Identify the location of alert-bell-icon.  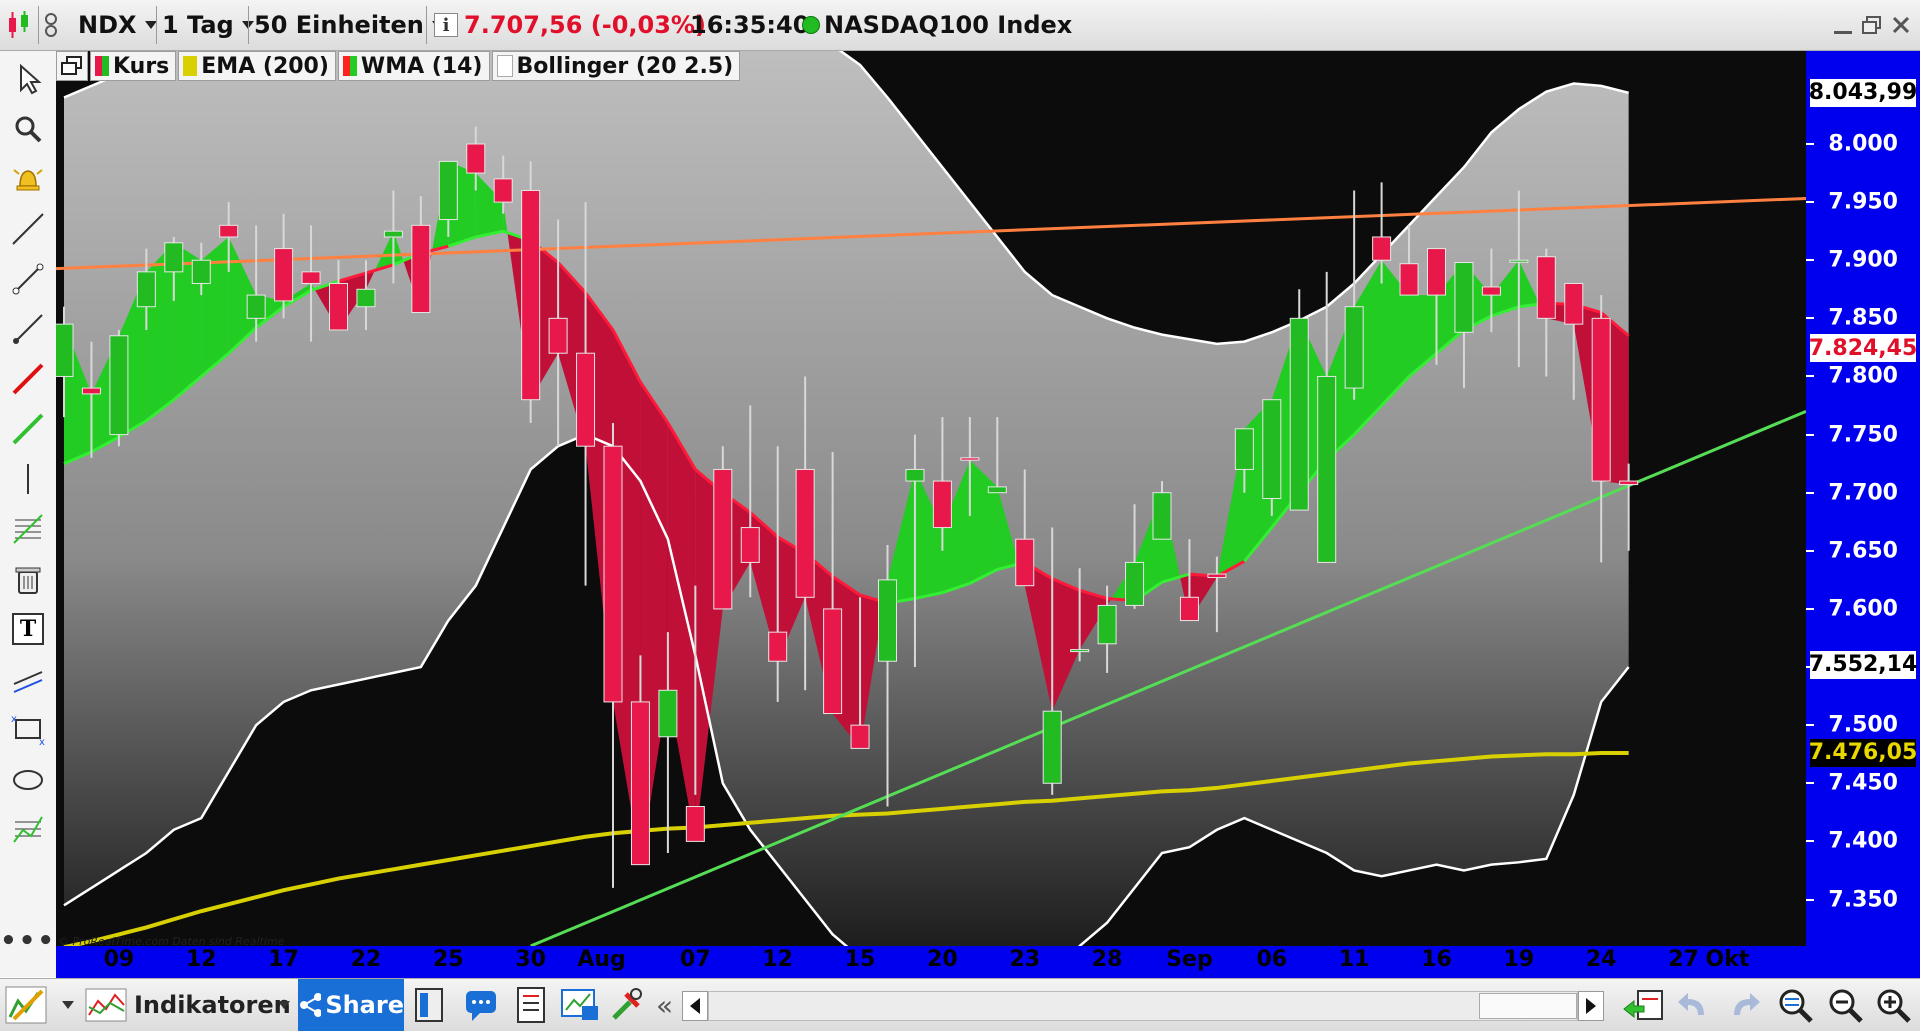
(28, 179).